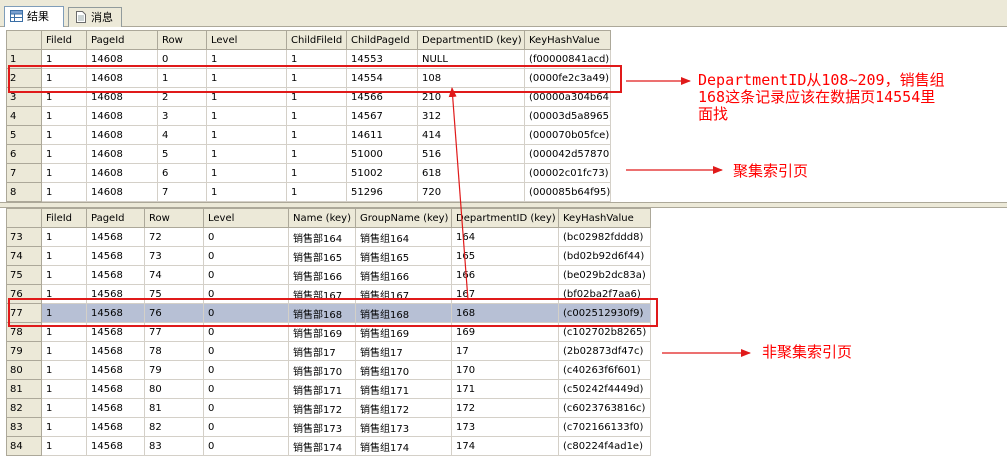 The height and width of the screenshot is (456, 1007). Describe the element at coordinates (403, 351) in the screenshot. I see `table-cell: 销售组17` at that location.